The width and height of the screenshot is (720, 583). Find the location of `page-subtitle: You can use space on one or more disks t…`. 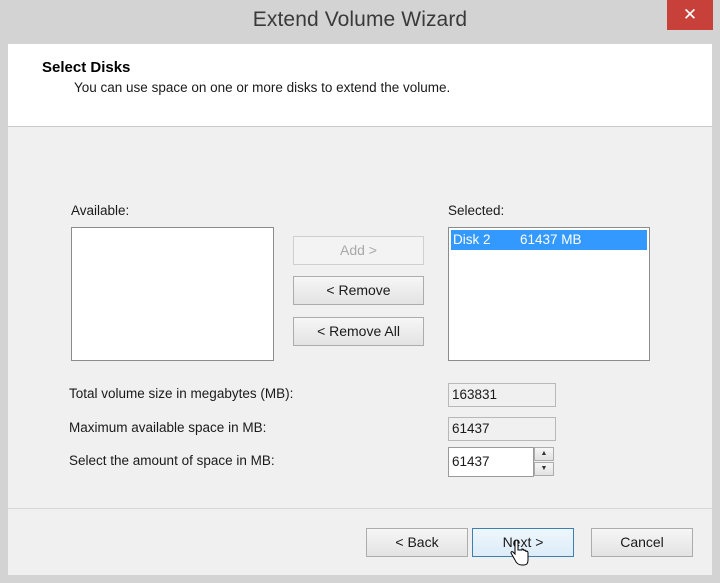

page-subtitle: You can use space on one or more disks t… is located at coordinates (262, 87).